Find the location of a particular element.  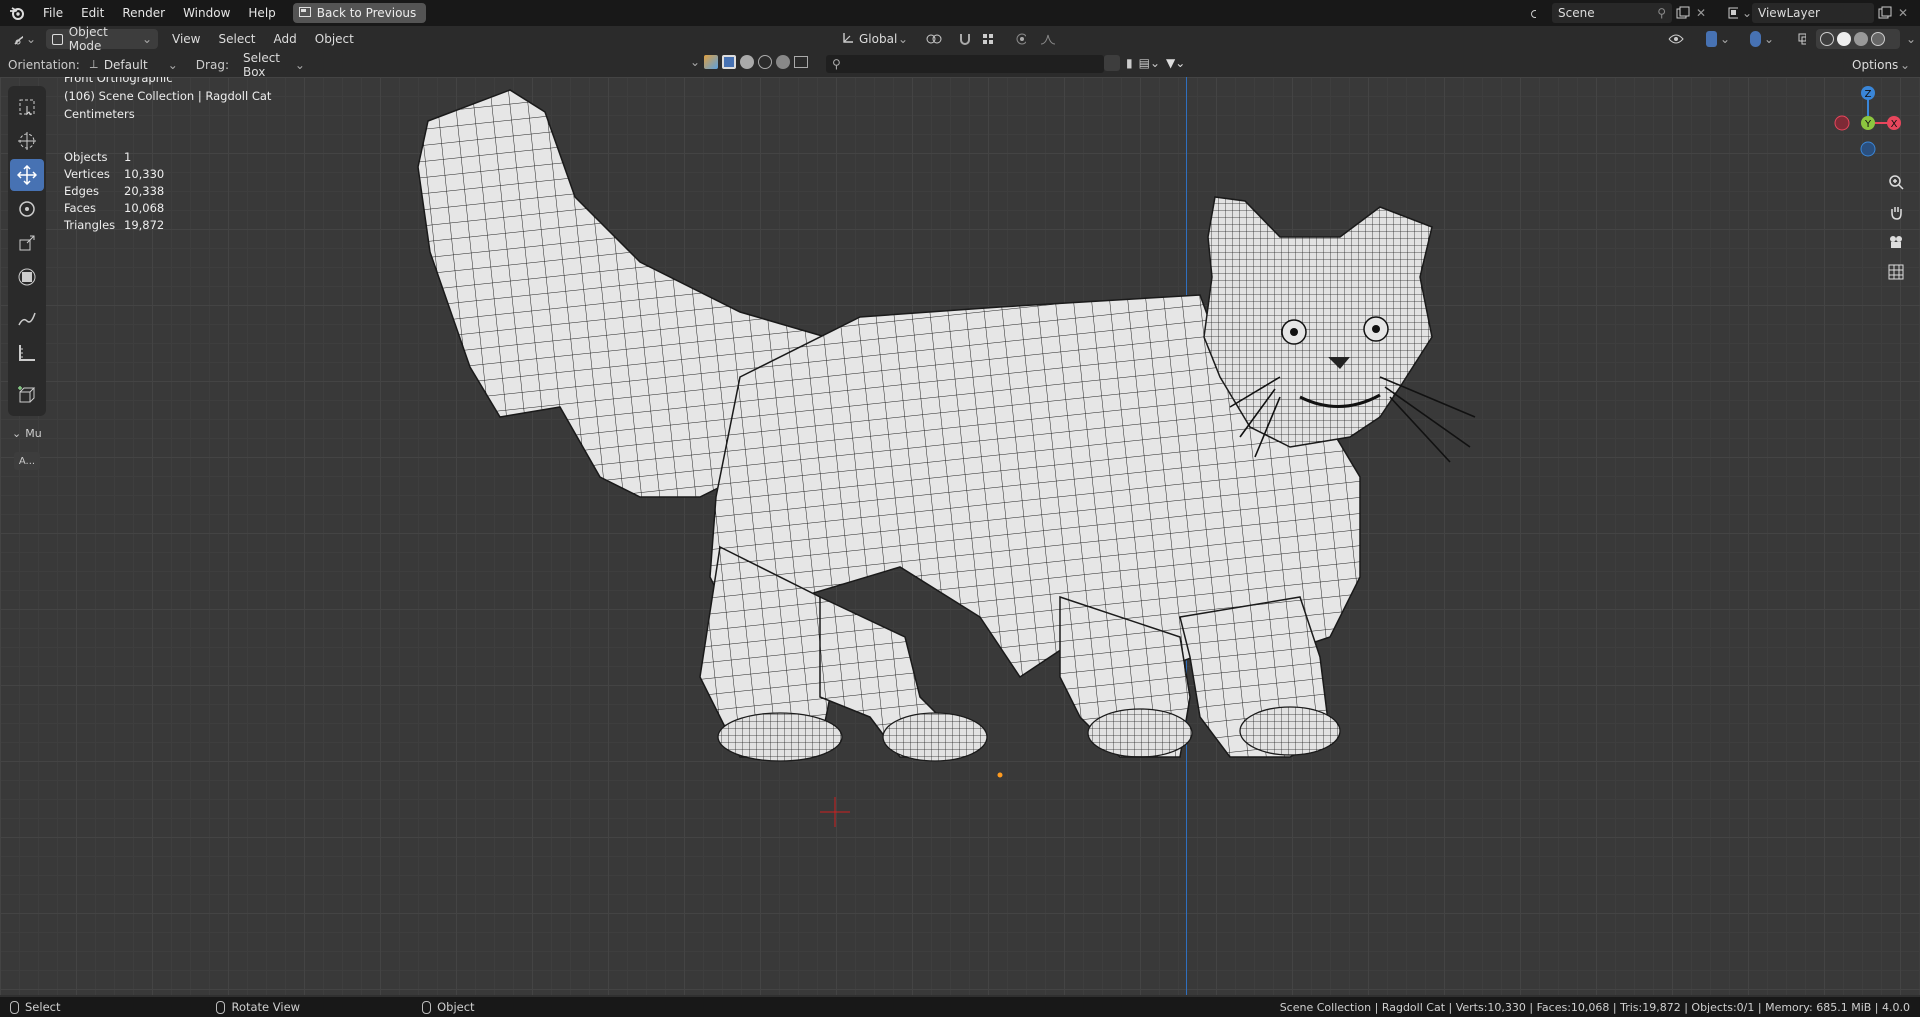

search-input: ⚲ is located at coordinates (965, 64).